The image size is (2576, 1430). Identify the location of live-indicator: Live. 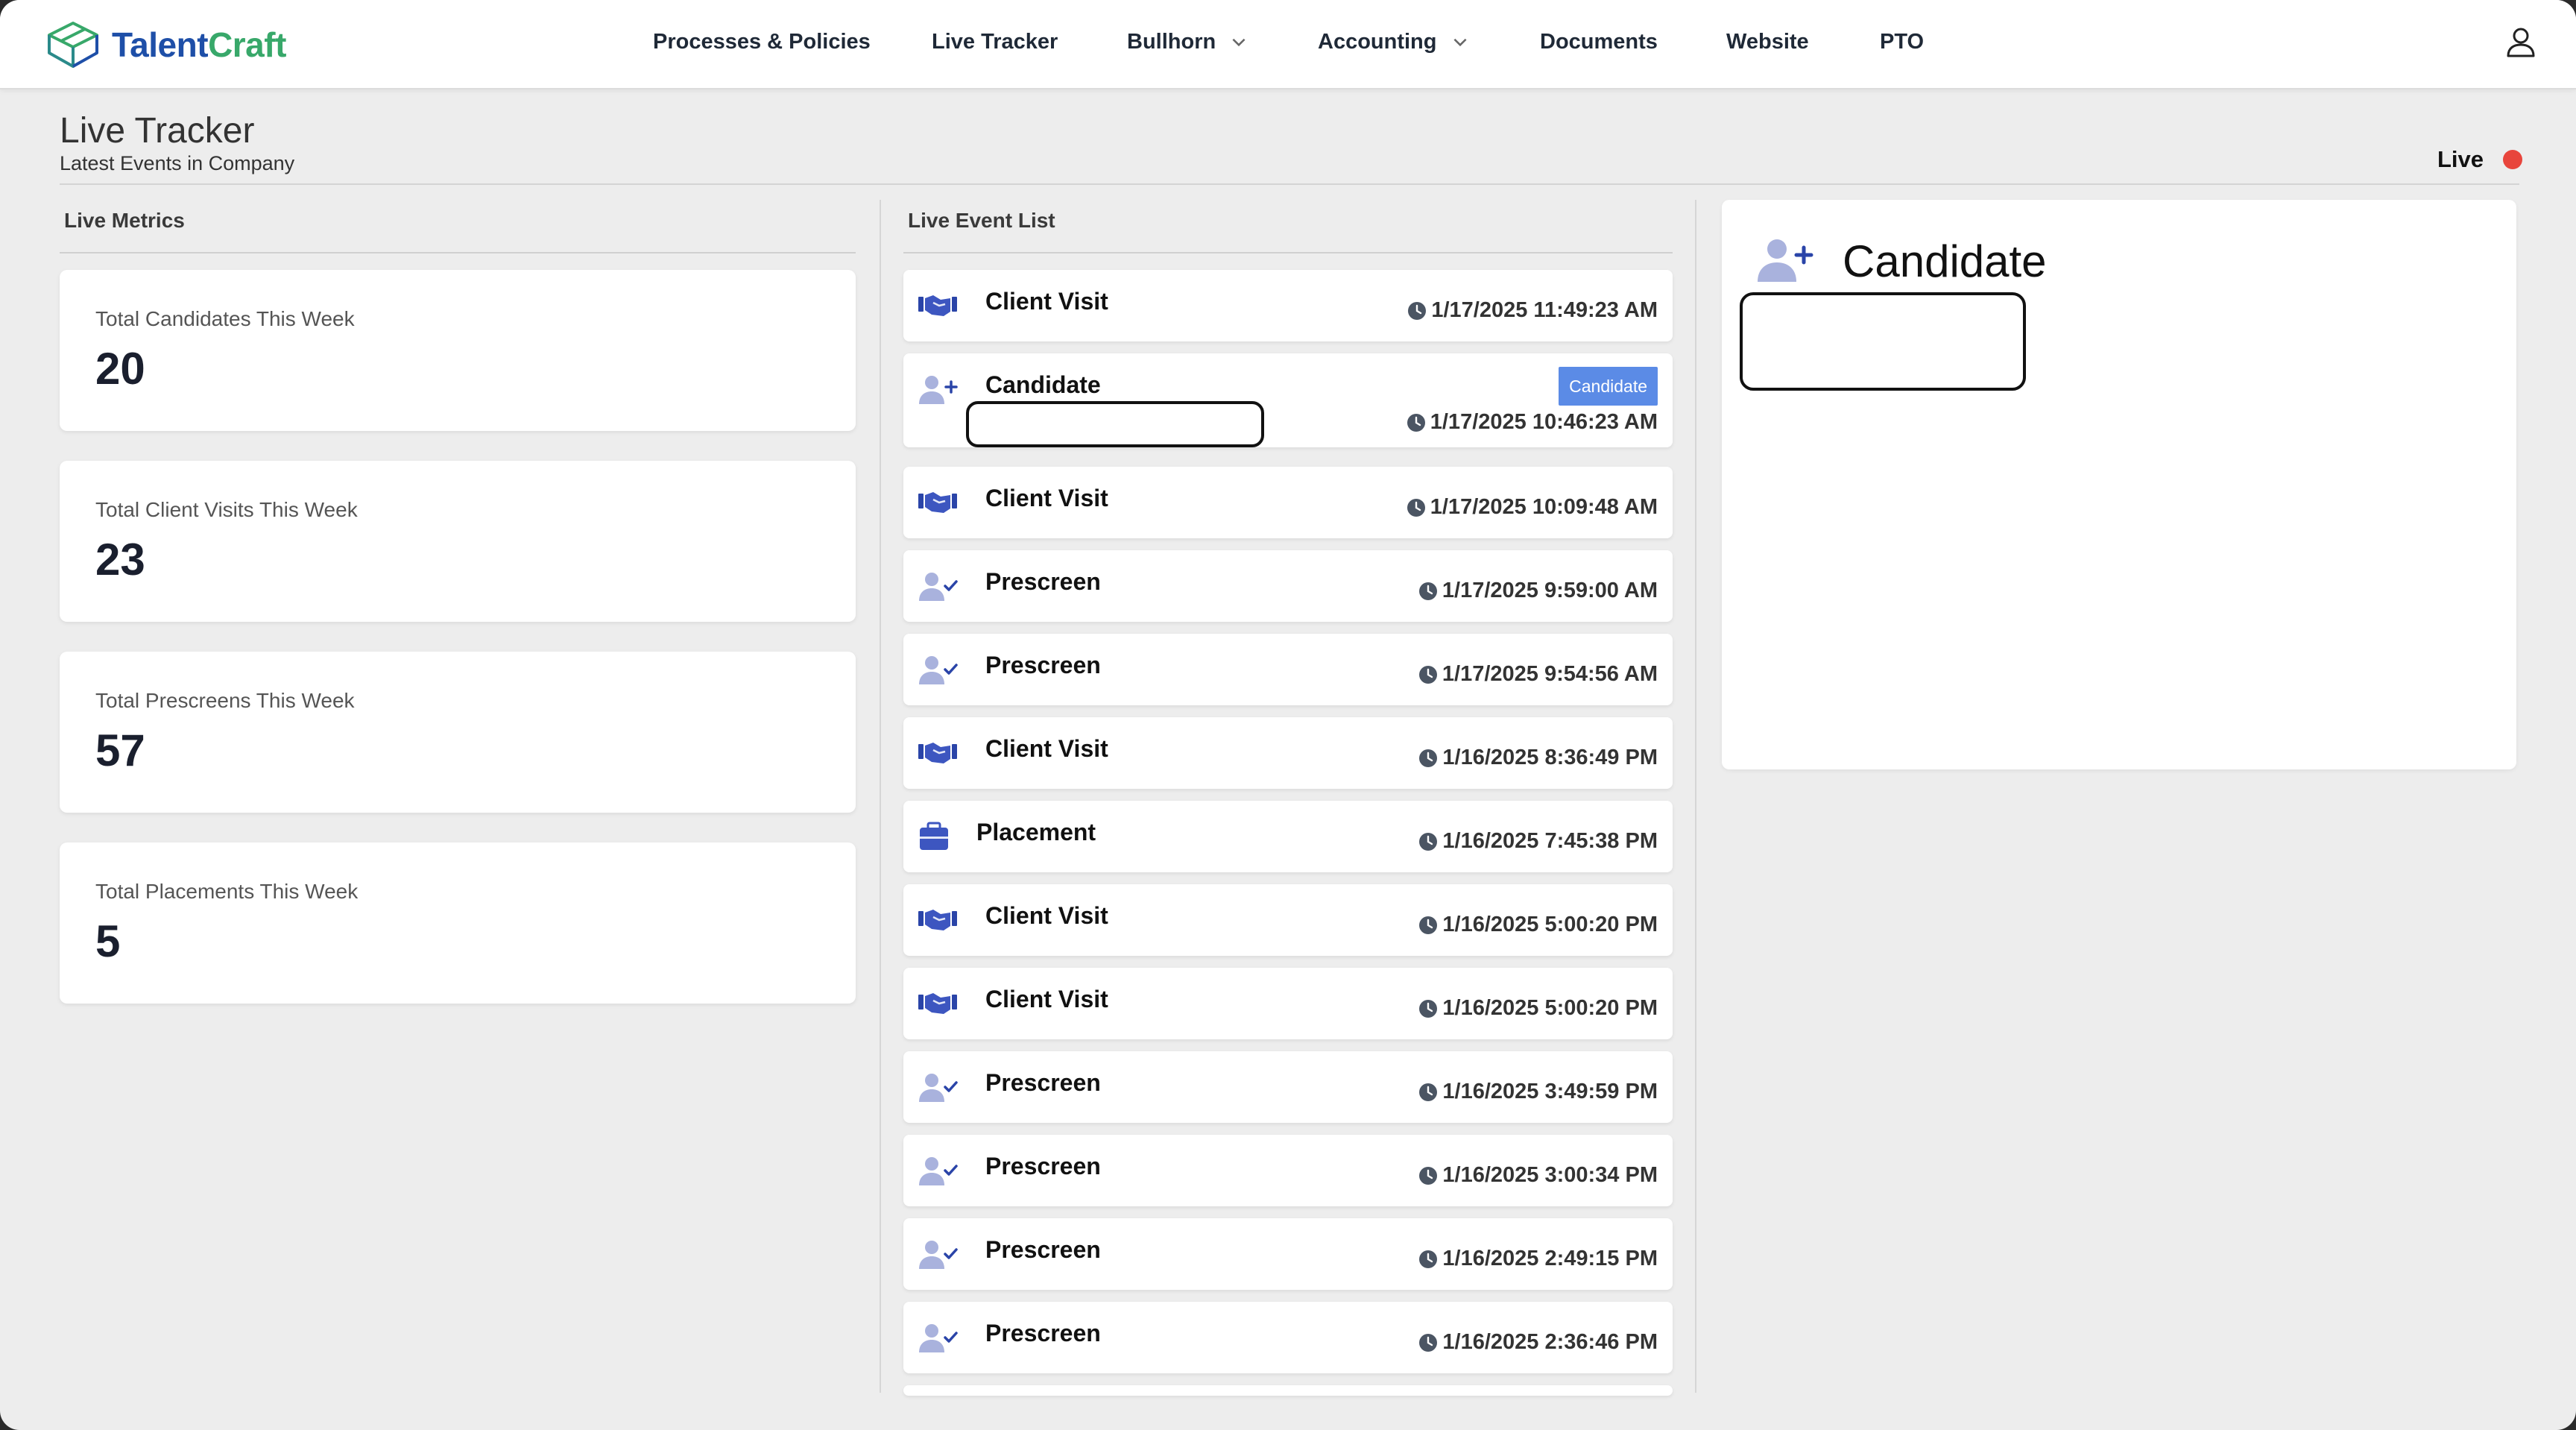
(2479, 159).